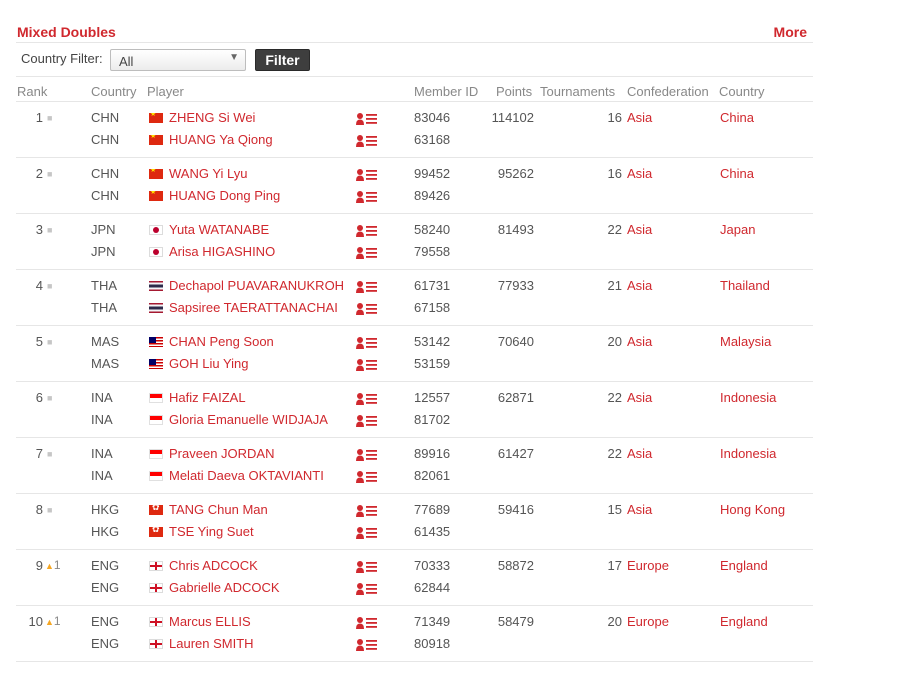 The height and width of the screenshot is (678, 918). I want to click on header-tournaments: Tournaments, so click(578, 91).